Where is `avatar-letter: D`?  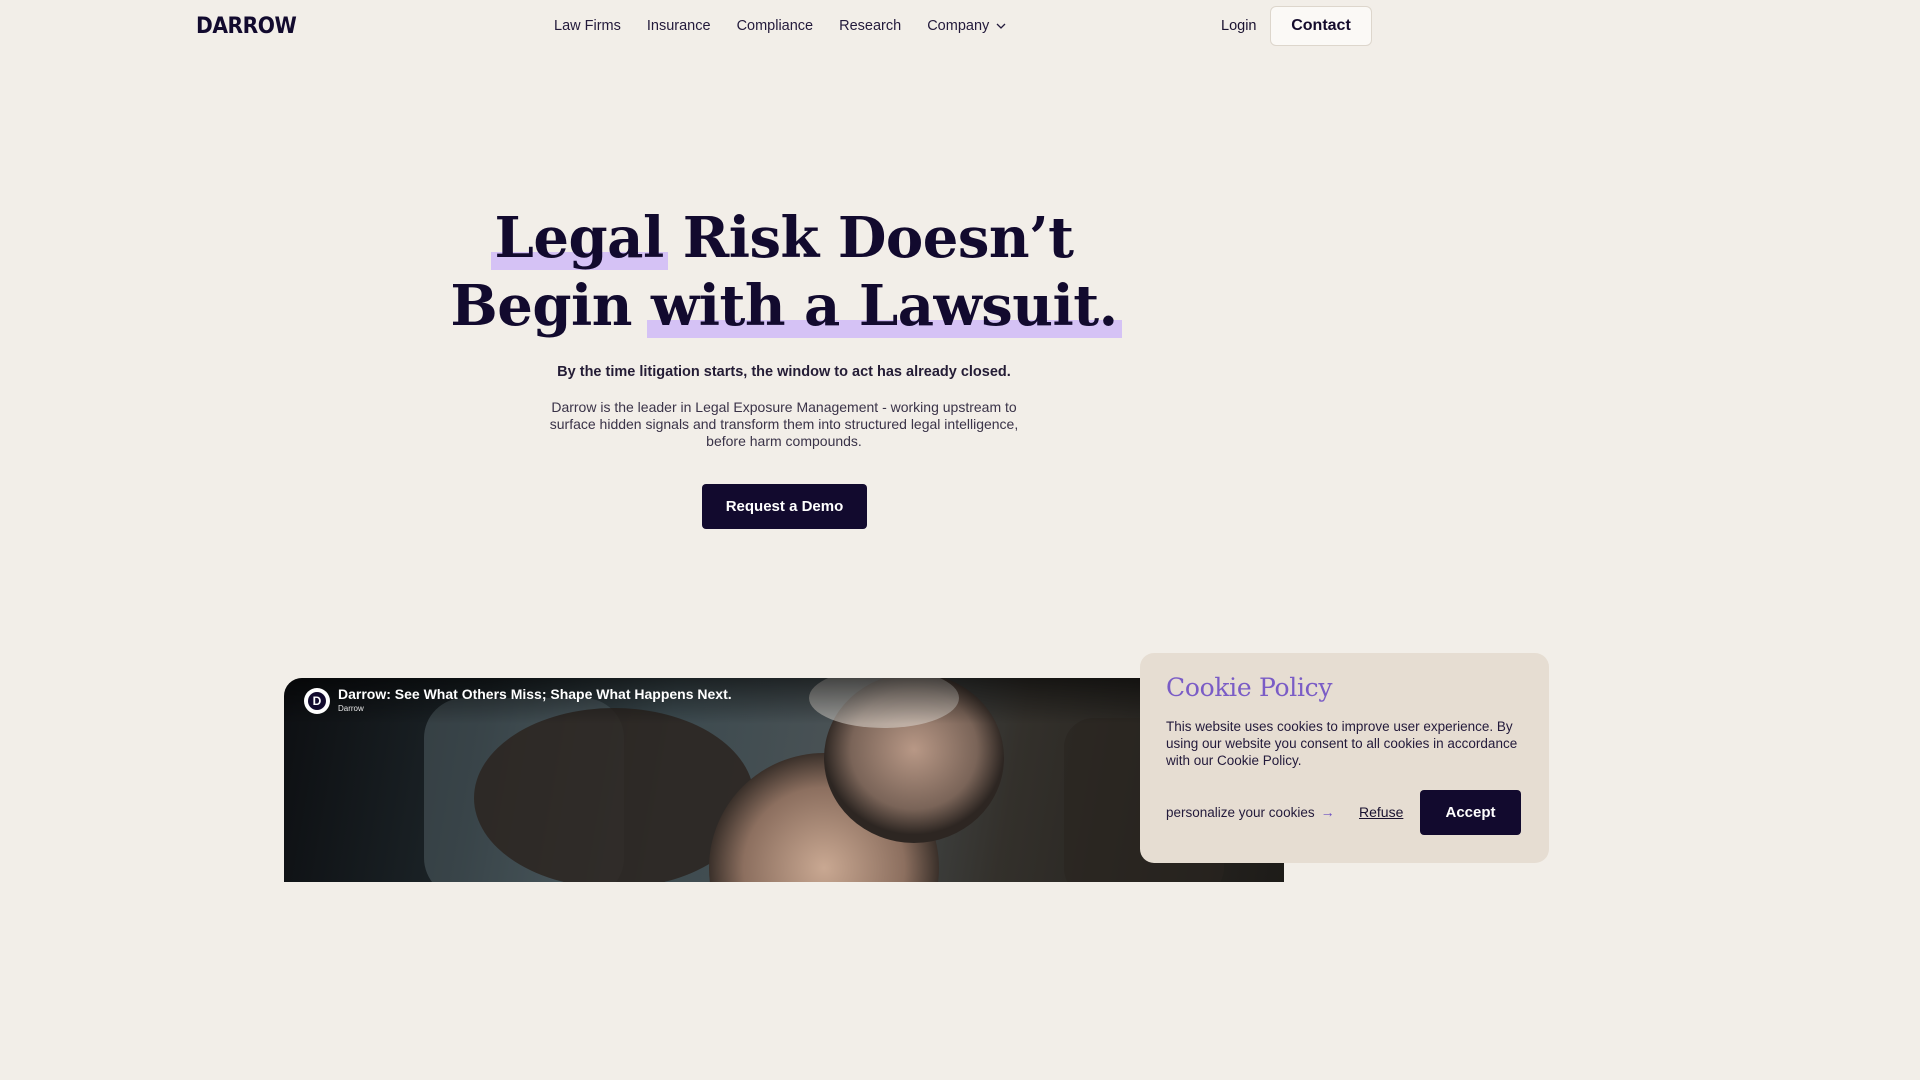
avatar-letter: D is located at coordinates (317, 701).